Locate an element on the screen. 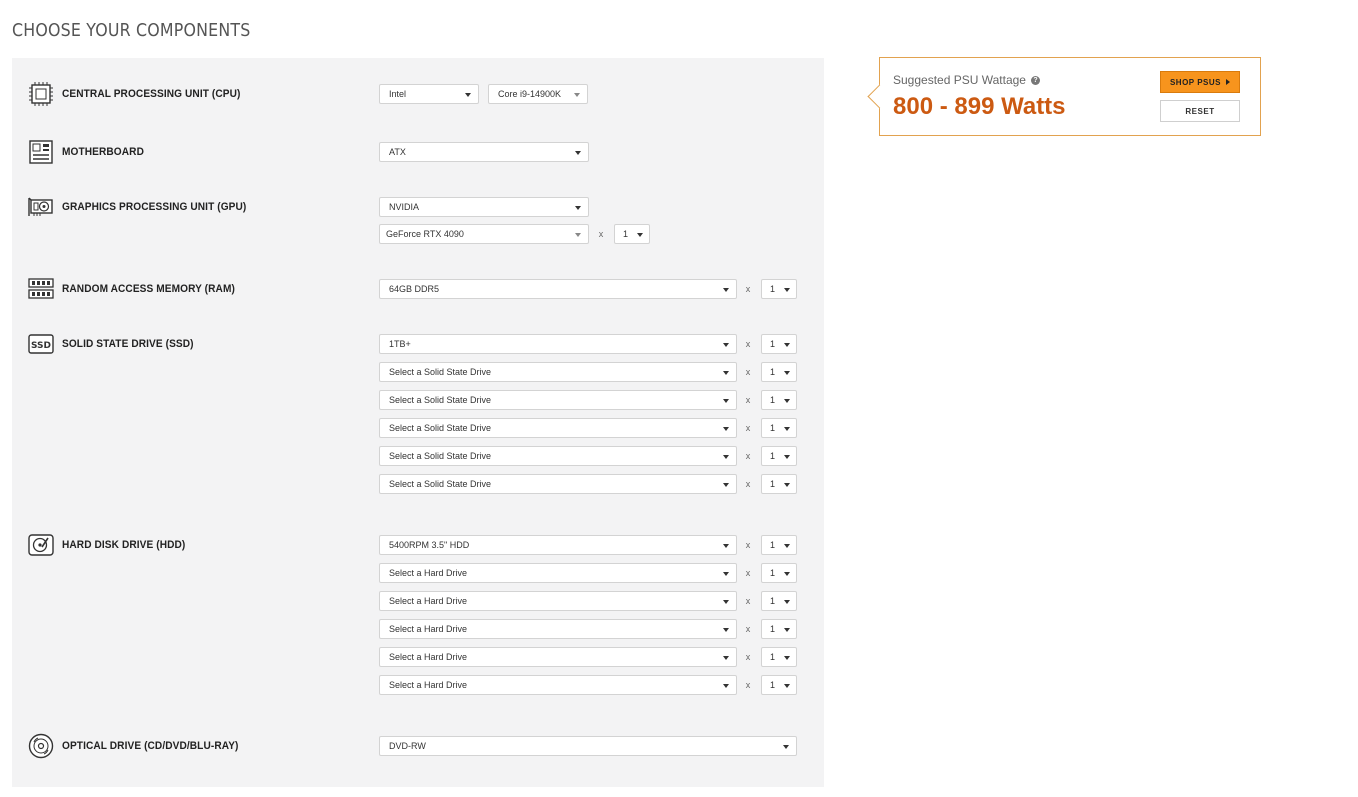  ssd-icon: SSD is located at coordinates (41, 344).